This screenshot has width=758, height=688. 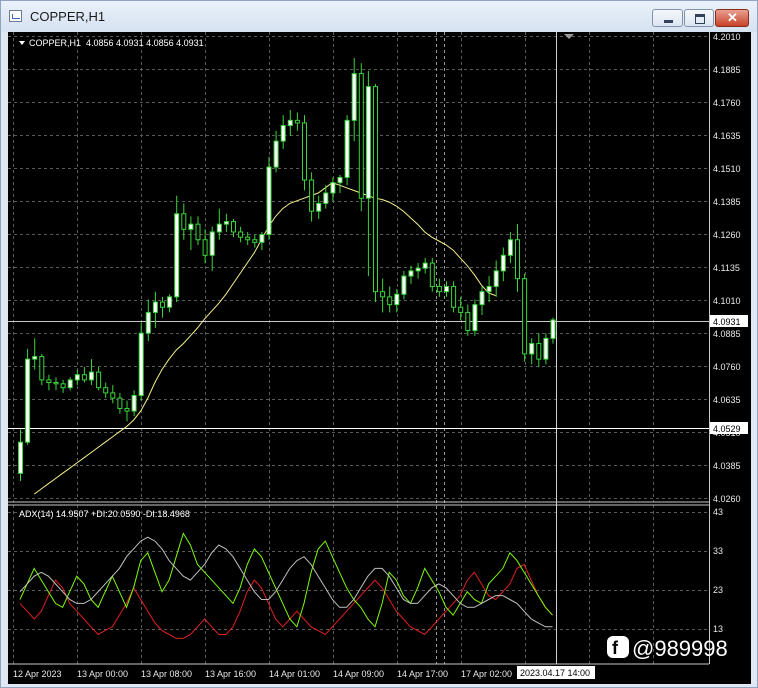 What do you see at coordinates (727, 466) in the screenshot?
I see `price-tick: 4.0385` at bounding box center [727, 466].